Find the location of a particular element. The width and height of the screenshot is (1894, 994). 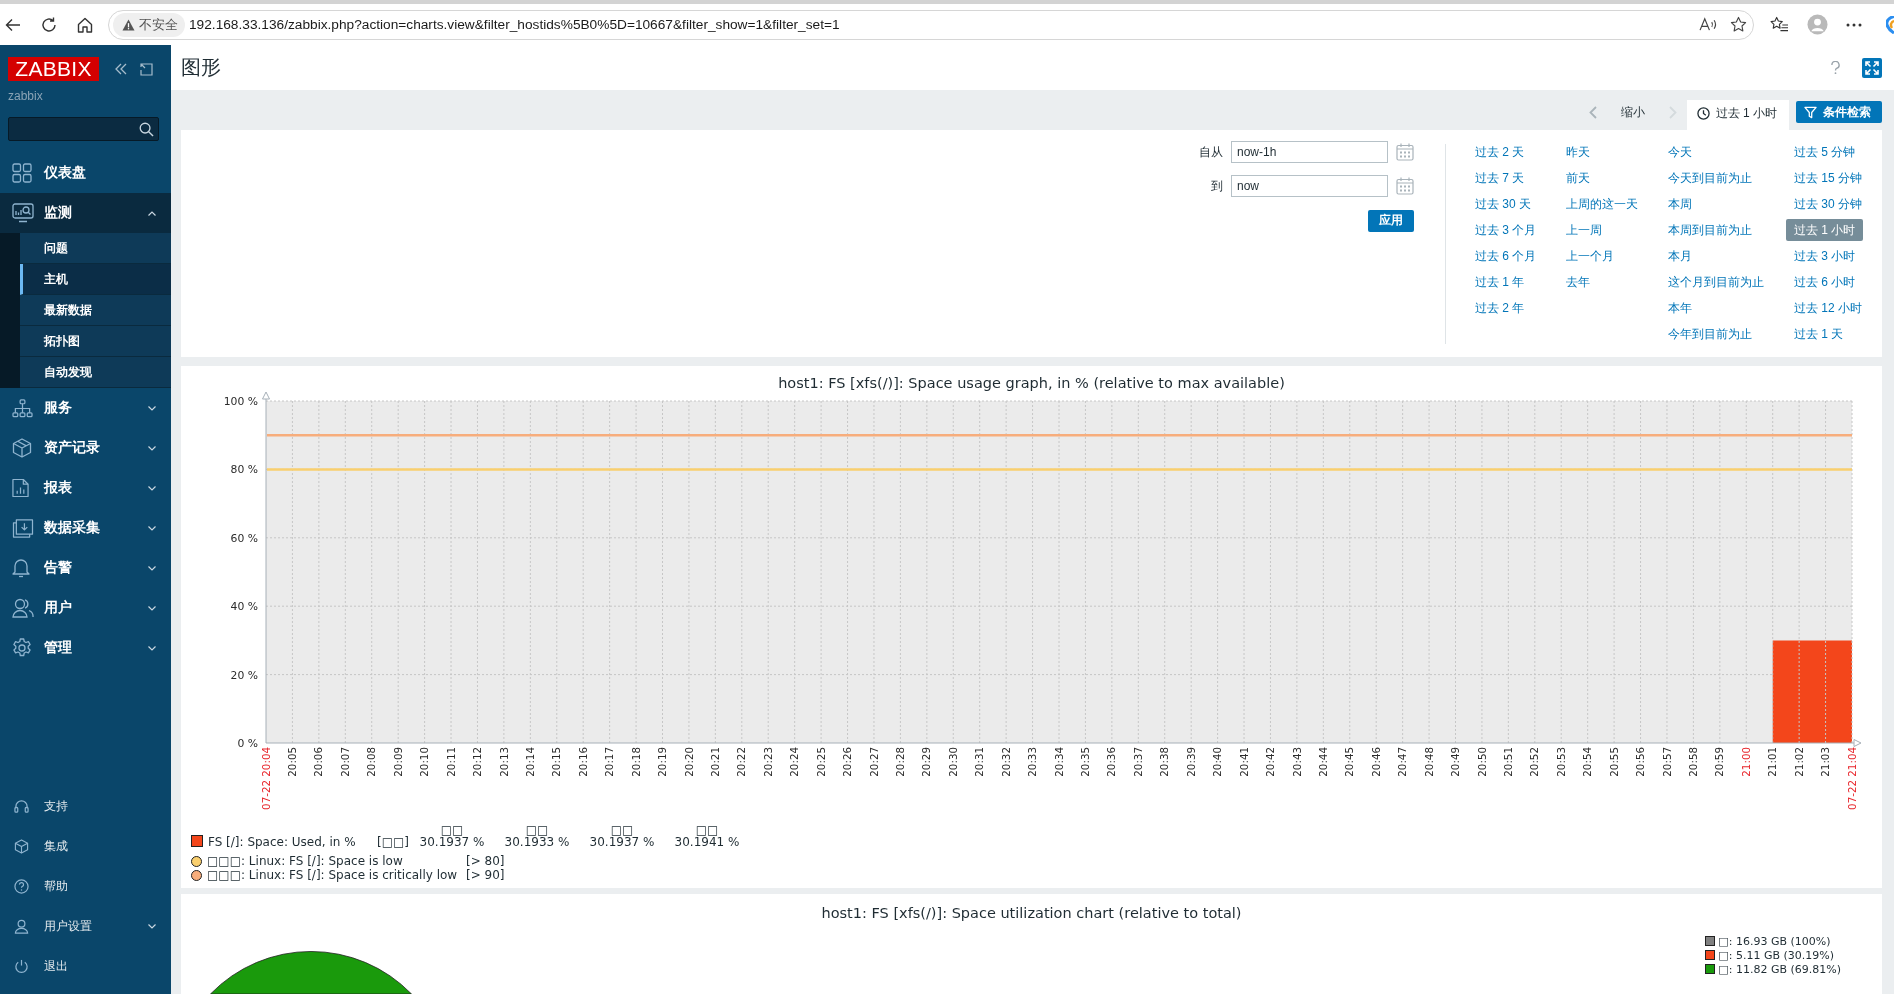

x-axis-label: 20:27 is located at coordinates (873, 762).